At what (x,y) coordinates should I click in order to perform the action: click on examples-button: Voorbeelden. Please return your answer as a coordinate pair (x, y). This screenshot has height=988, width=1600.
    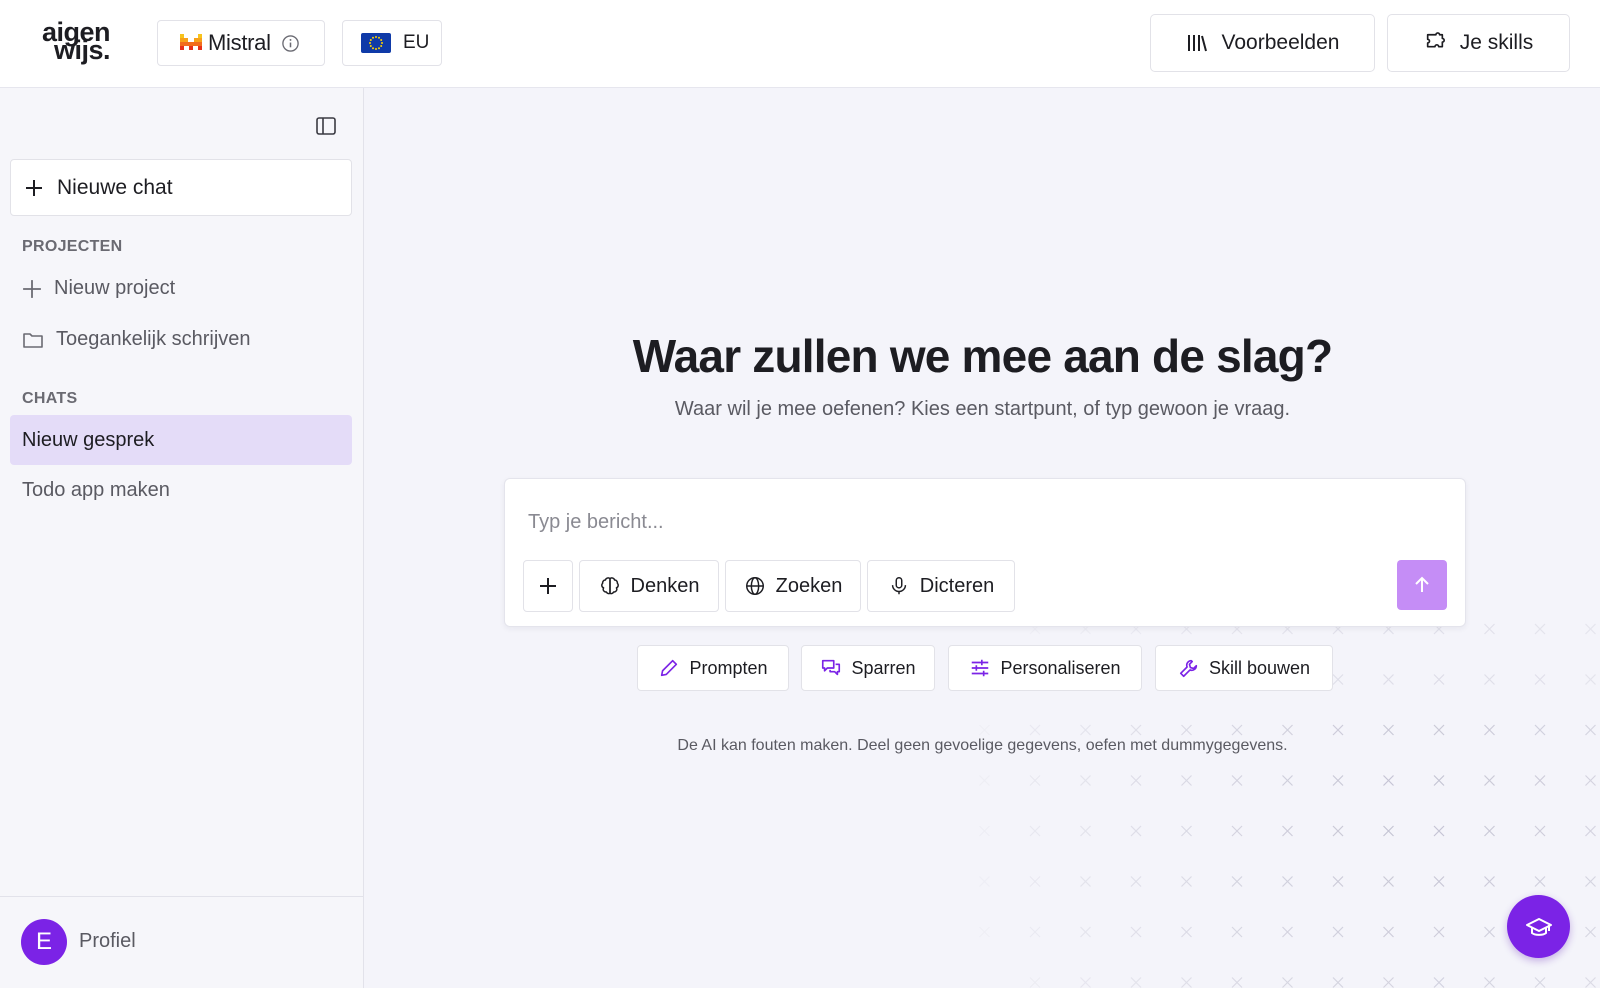
    Looking at the image, I should click on (1262, 43).